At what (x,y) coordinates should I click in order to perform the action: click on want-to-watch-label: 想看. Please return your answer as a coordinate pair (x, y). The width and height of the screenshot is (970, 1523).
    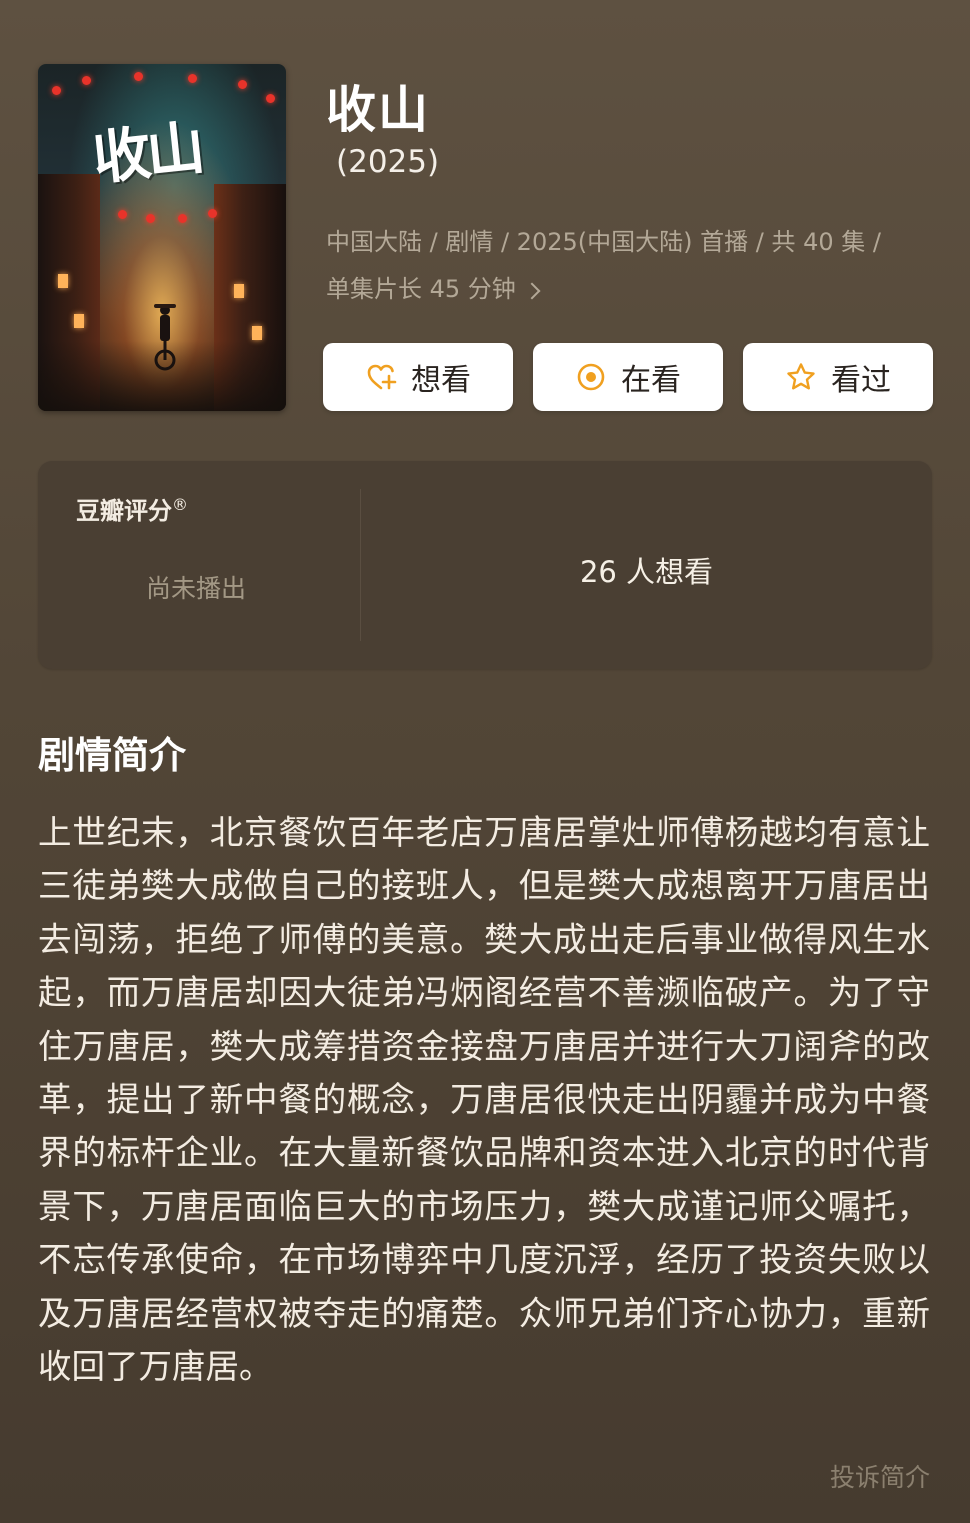
    Looking at the image, I should click on (441, 380).